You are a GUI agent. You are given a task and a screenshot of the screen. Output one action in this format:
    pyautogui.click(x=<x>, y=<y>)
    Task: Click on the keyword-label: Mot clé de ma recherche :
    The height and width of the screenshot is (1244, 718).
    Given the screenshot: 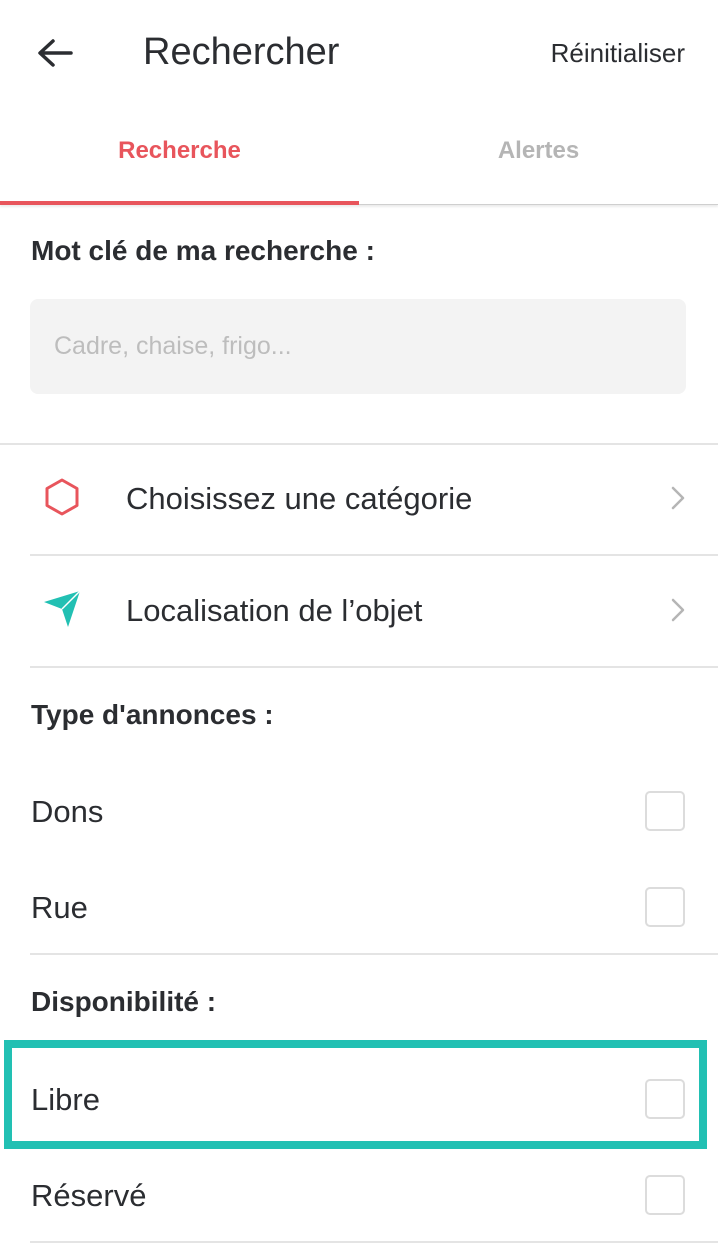 What is the action you would take?
    pyautogui.click(x=203, y=250)
    